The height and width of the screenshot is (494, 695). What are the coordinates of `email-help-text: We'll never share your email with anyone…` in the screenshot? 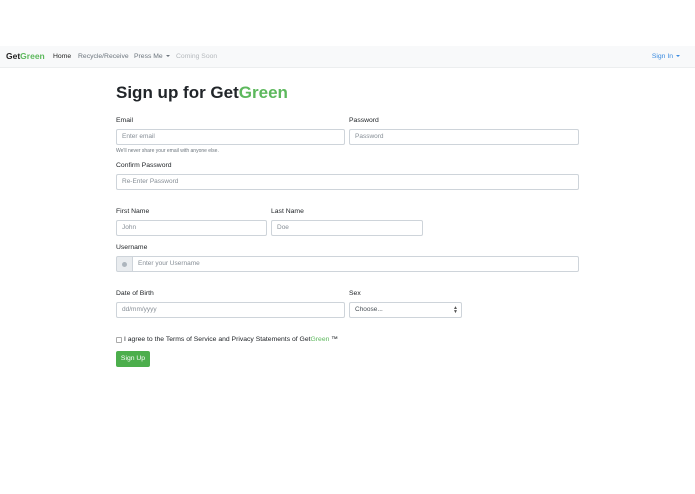 It's located at (167, 151).